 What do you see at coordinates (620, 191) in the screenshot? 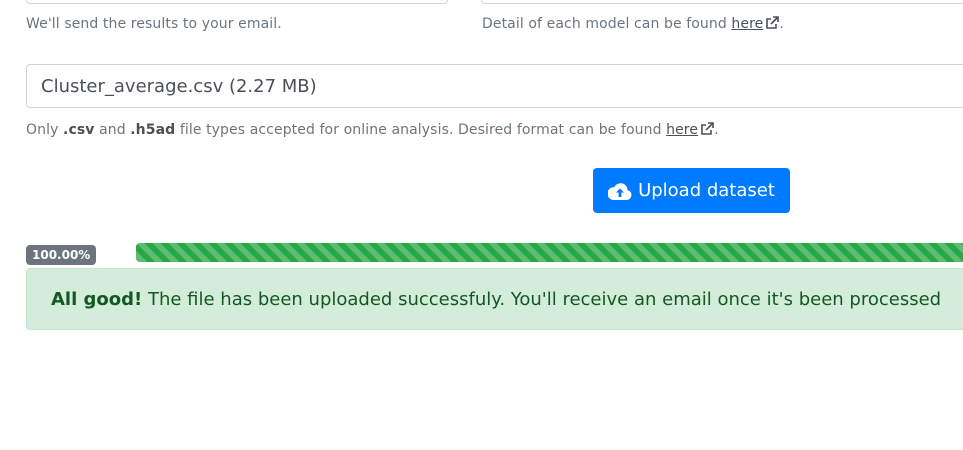
I see `cloud-upload-icon` at bounding box center [620, 191].